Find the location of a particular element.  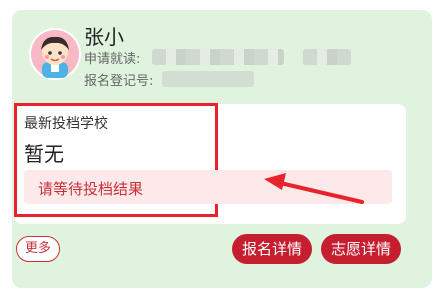

redacted-registration-number is located at coordinates (208, 79).